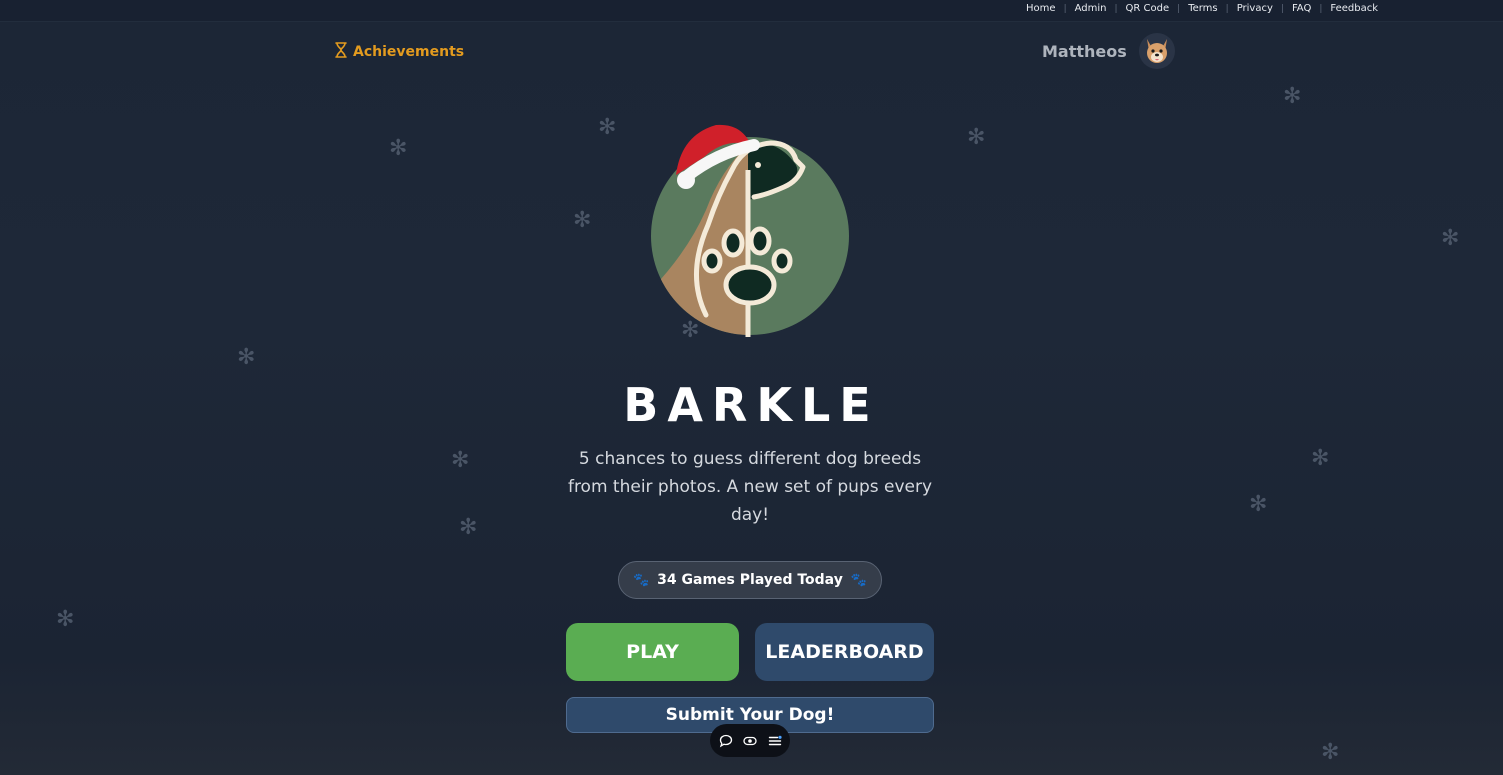 Image resolution: width=1503 pixels, height=775 pixels. What do you see at coordinates (844, 652) in the screenshot?
I see `leaderboard-button: LEADERBOARD` at bounding box center [844, 652].